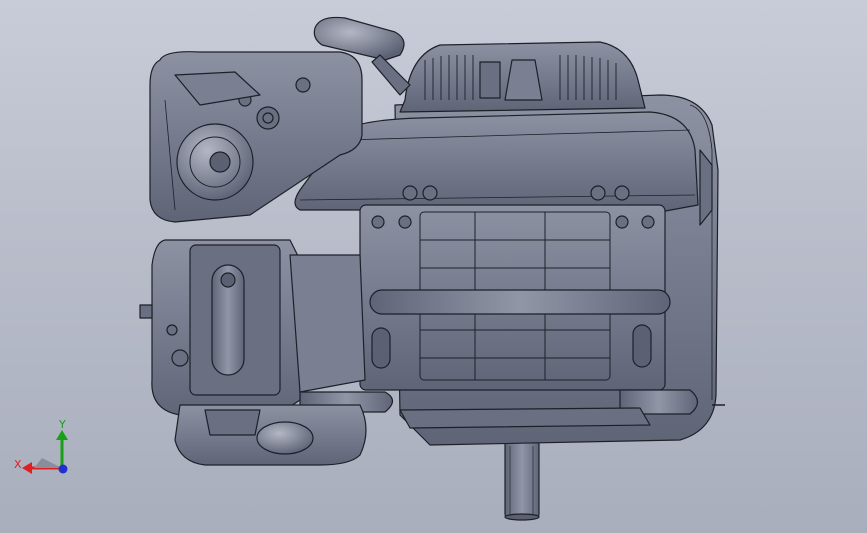 This screenshot has width=867, height=533. Describe the element at coordinates (41, 446) in the screenshot. I see `coordinate-triad: Y X` at that location.